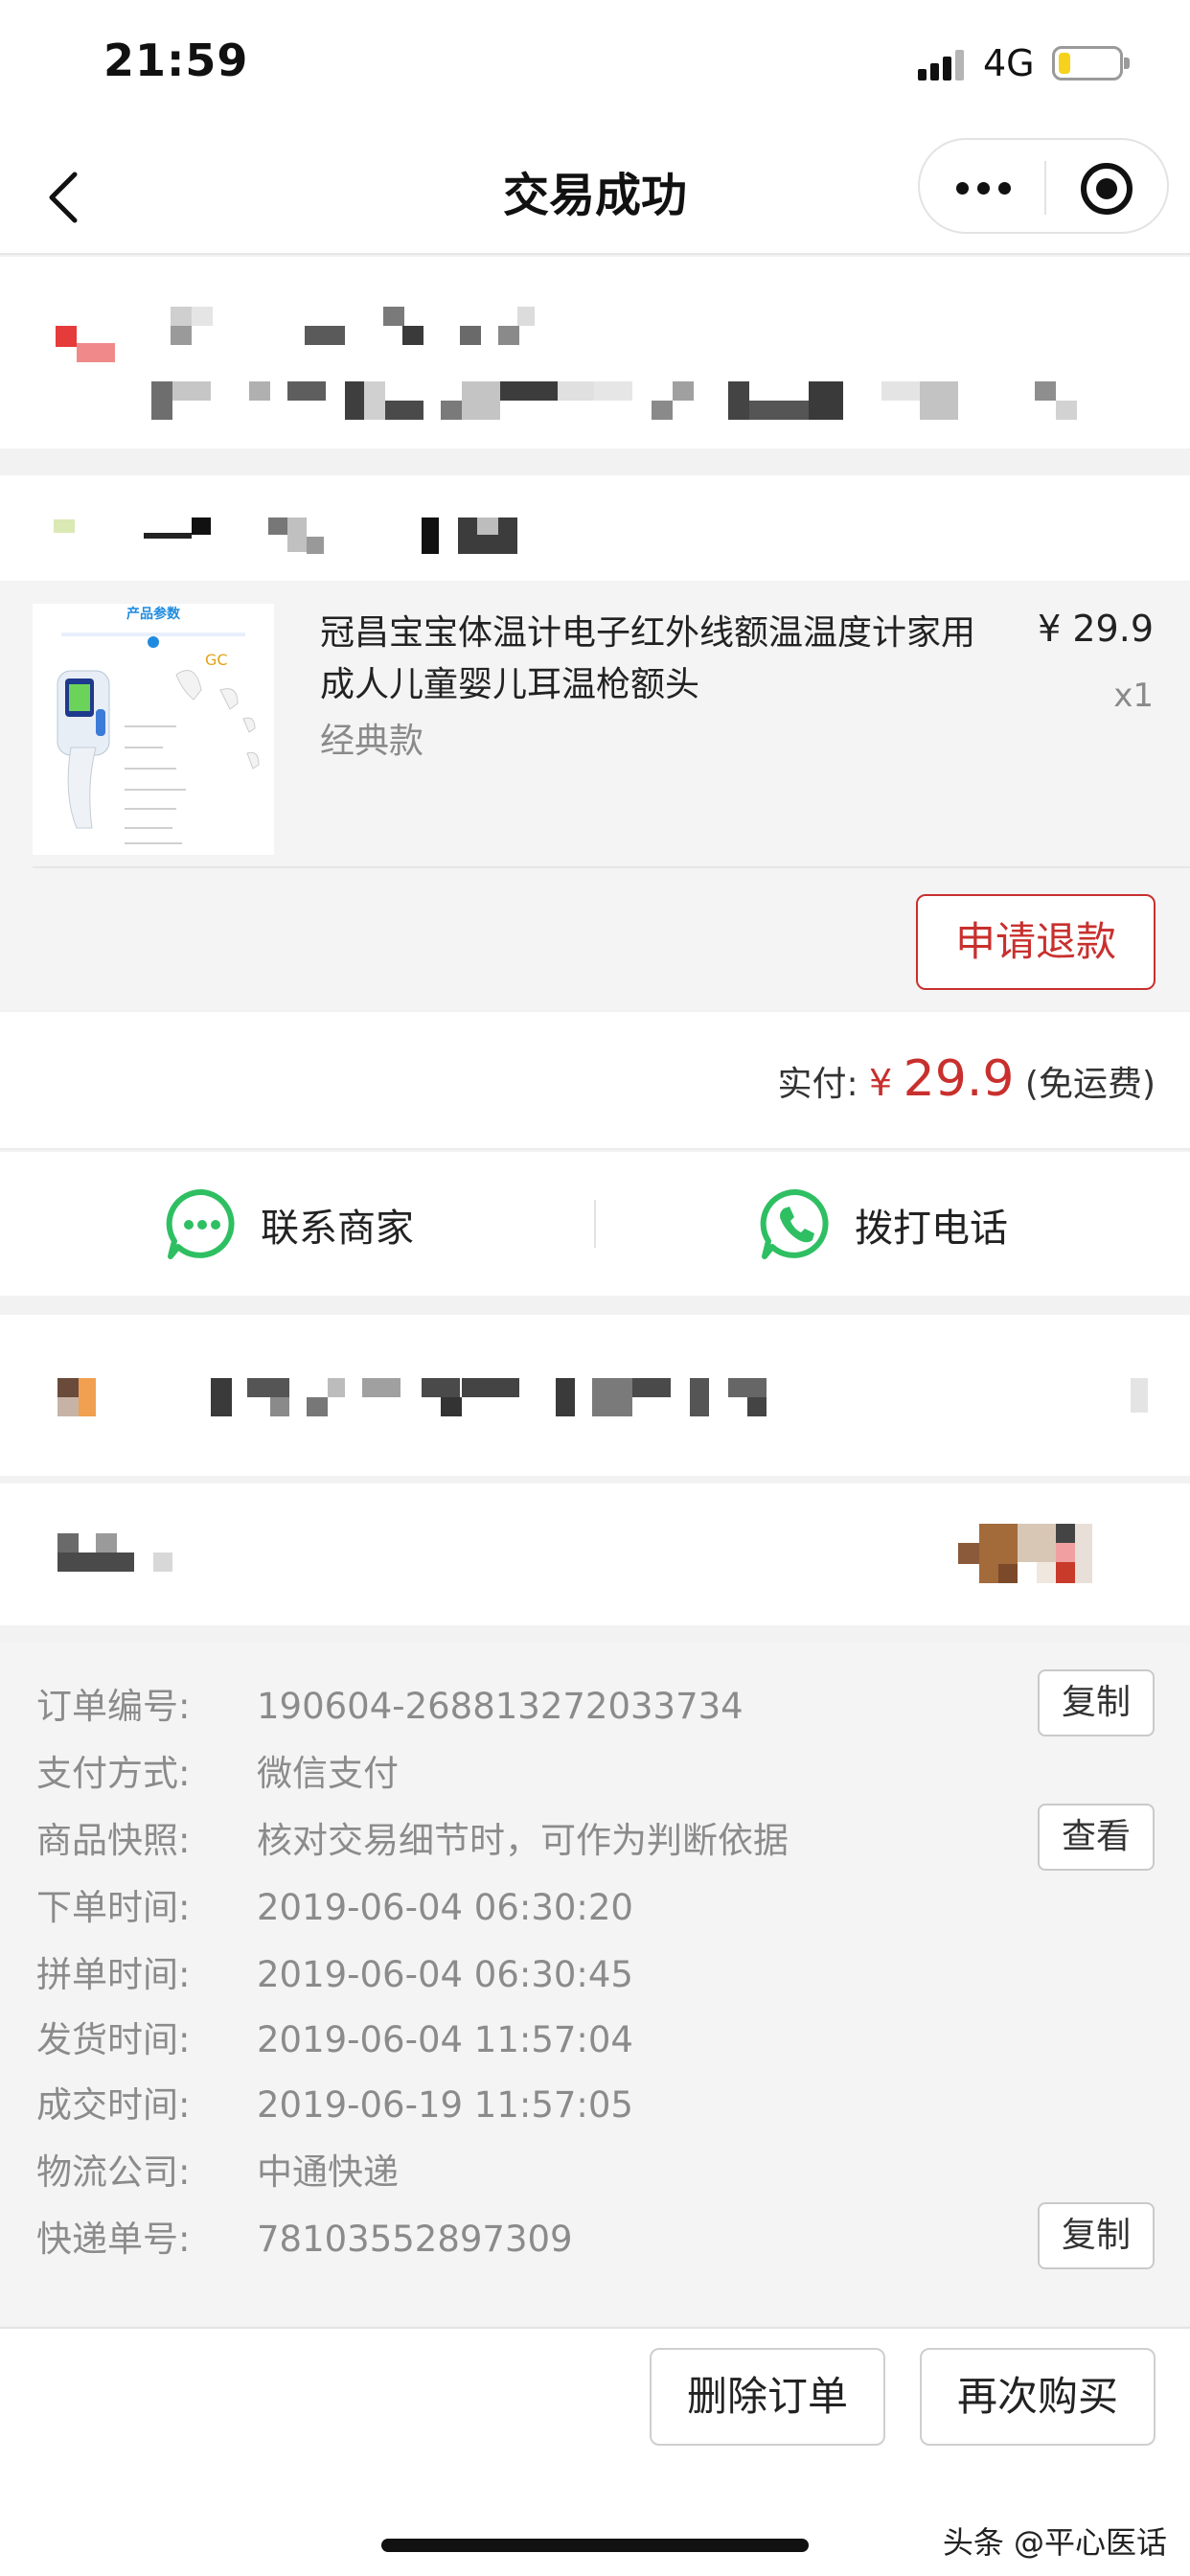  I want to click on payment-method-row: 支付方式: 微信支付, so click(218, 1770).